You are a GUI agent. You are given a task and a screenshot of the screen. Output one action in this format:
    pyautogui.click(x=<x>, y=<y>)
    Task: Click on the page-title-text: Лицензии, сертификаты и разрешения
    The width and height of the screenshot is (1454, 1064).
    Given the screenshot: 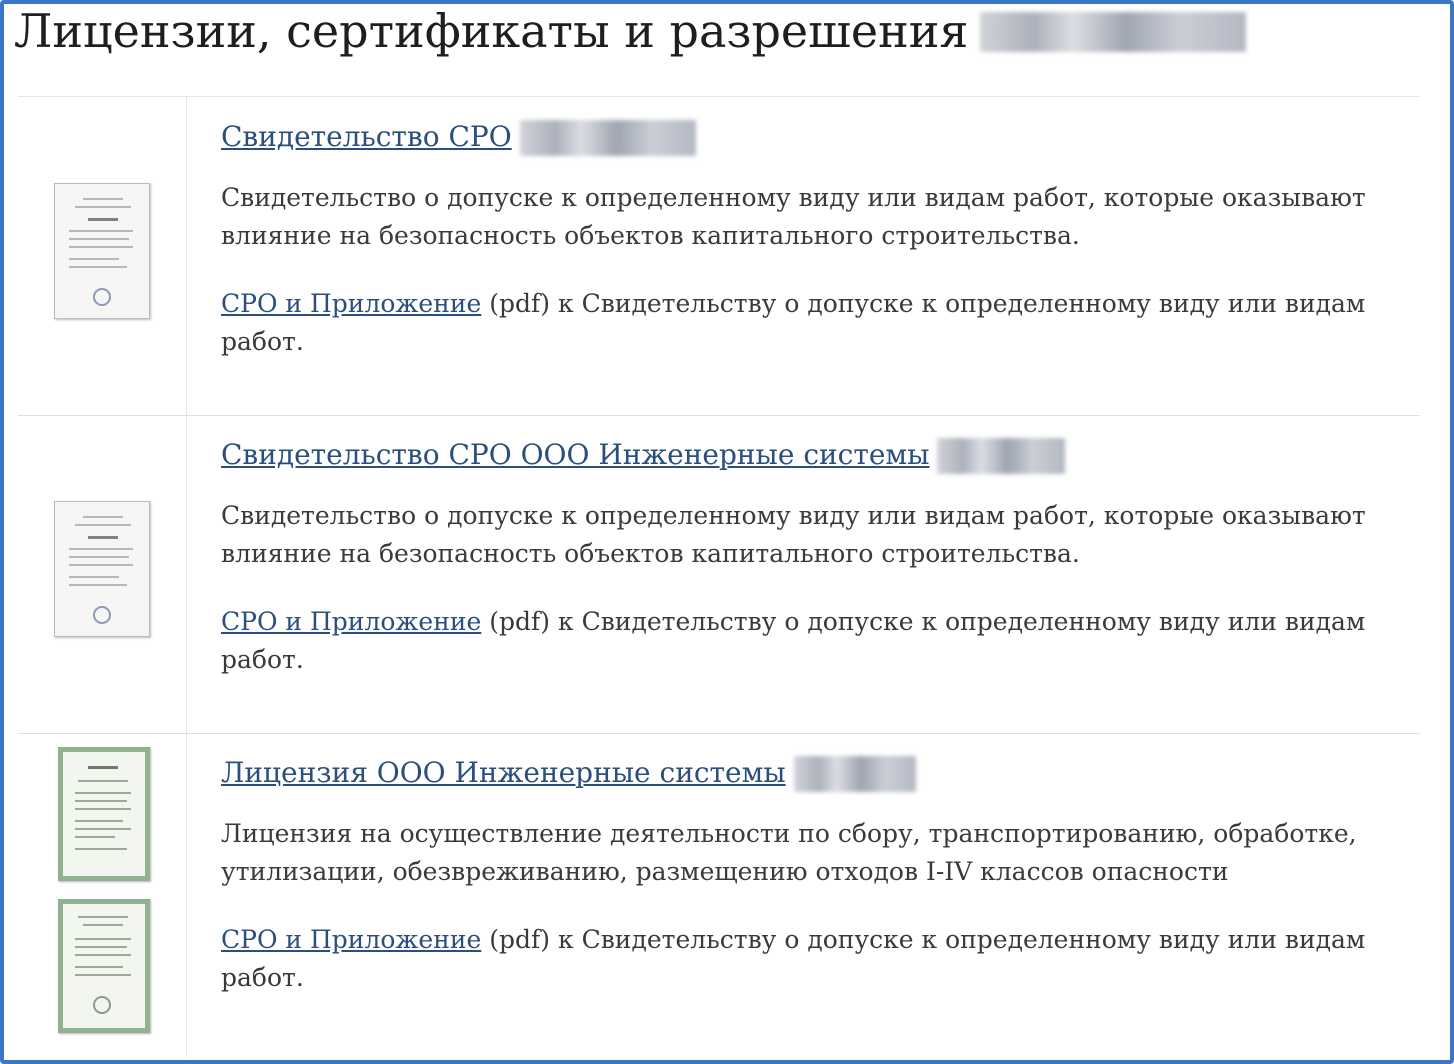 What is the action you would take?
    pyautogui.click(x=491, y=31)
    